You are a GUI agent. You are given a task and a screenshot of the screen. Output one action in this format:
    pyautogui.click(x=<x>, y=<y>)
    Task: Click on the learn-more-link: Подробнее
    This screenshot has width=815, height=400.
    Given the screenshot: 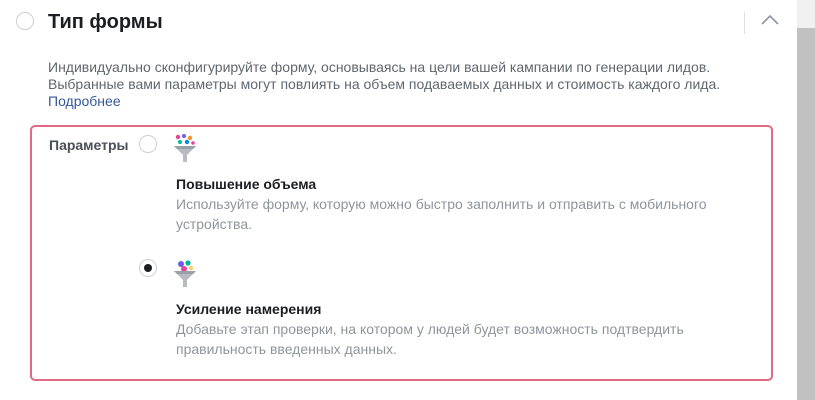 What is the action you would take?
    pyautogui.click(x=84, y=101)
    